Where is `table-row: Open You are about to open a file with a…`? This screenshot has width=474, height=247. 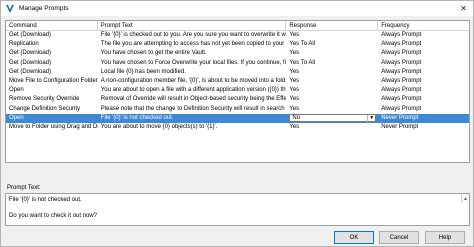 table-row: Open You are about to open a file with a… is located at coordinates (237, 90).